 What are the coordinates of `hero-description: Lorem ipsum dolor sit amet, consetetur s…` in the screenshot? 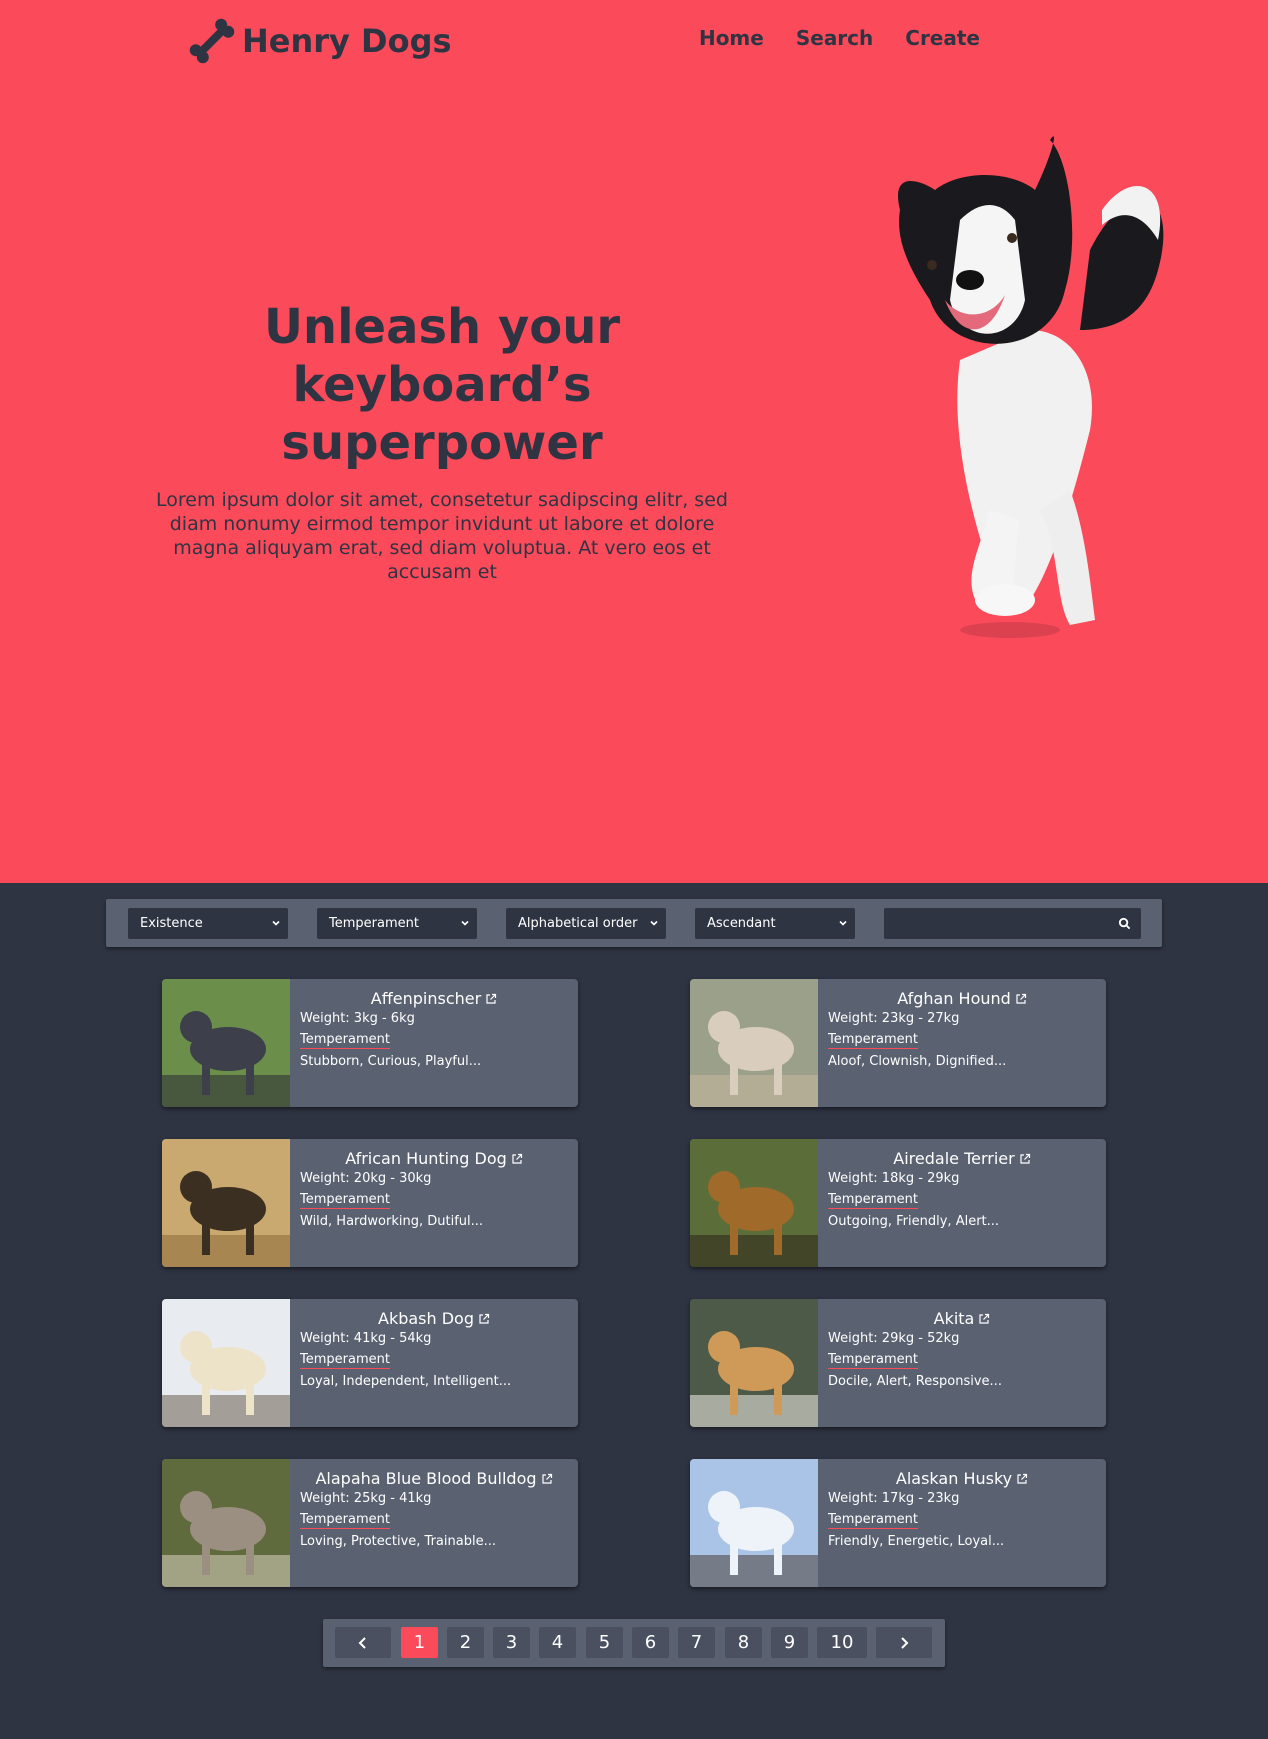 It's located at (442, 536).